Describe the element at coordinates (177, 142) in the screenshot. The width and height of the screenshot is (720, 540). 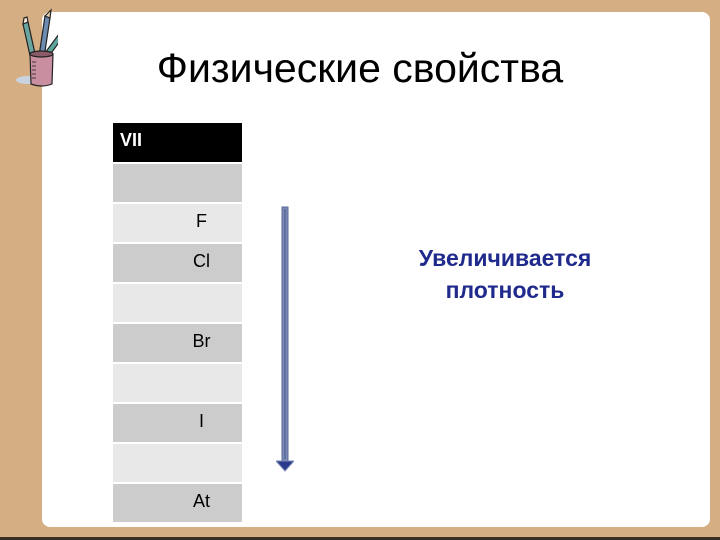
I see `table-header: VII` at that location.